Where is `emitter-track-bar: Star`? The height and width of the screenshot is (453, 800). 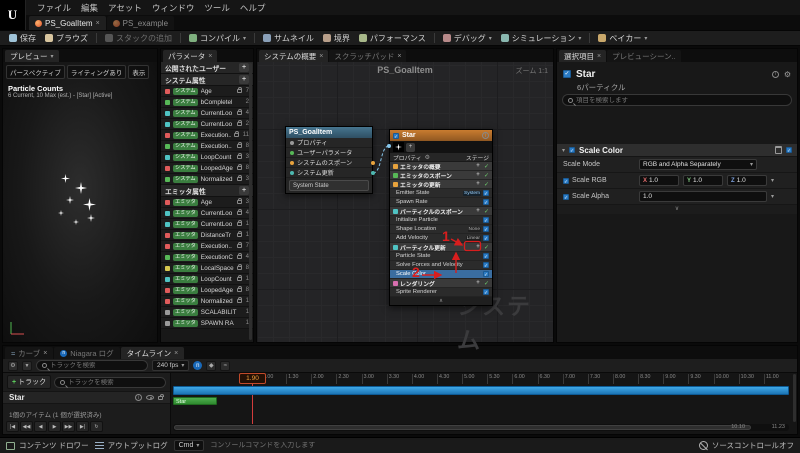
emitter-track-bar: Star is located at coordinates (195, 401).